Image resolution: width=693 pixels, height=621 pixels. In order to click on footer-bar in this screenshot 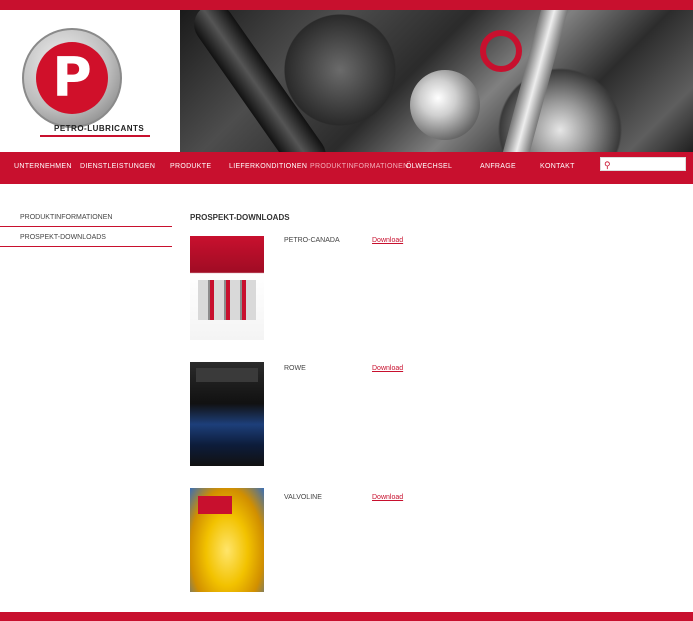, I will do `click(346, 616)`.